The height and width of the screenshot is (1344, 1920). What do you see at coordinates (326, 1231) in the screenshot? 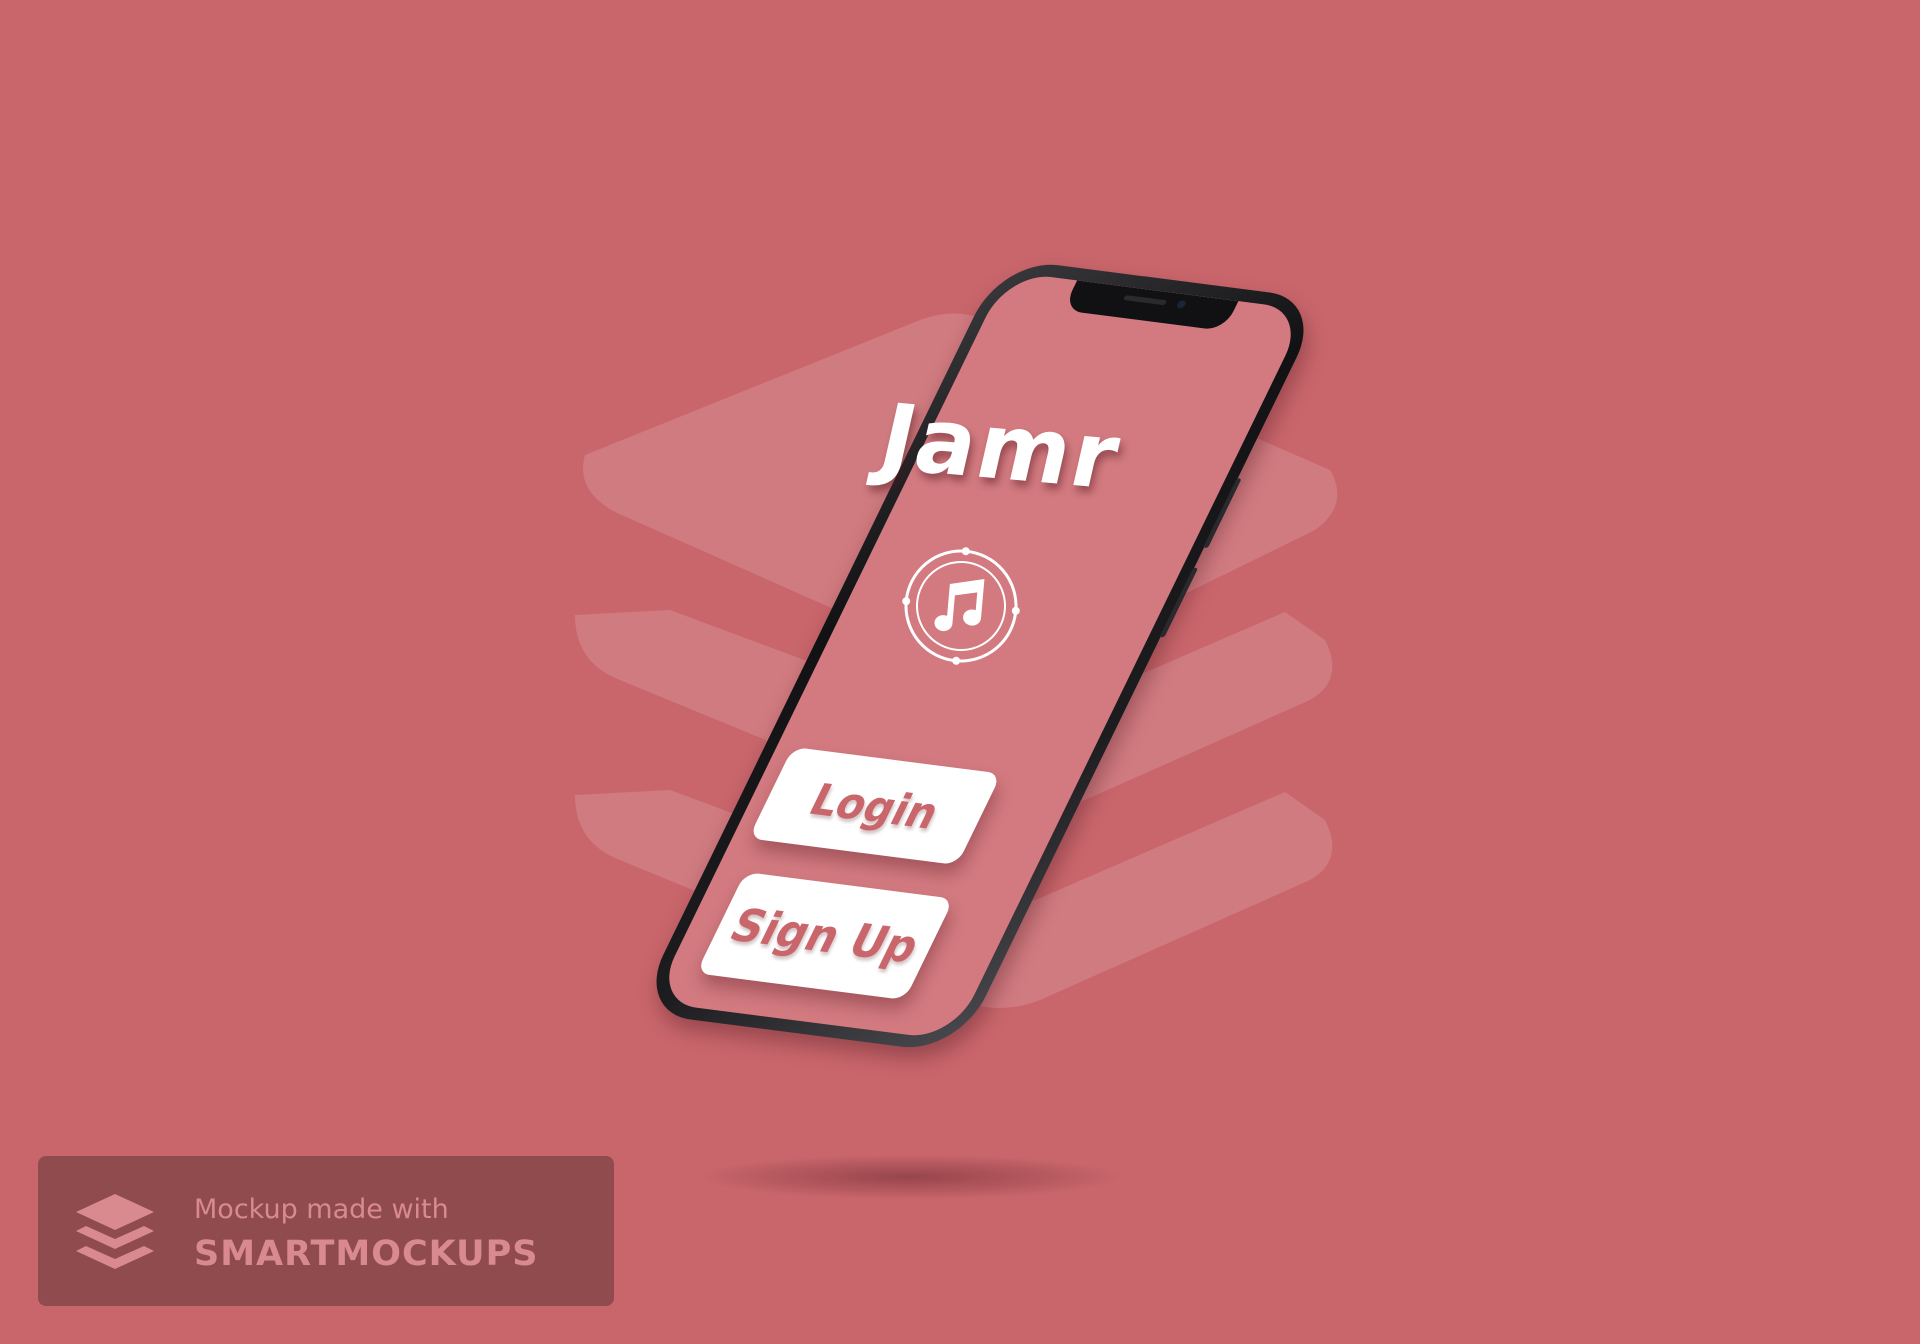
I see `smartmockups-watermark-badge: Mockup made with SMARTMOCKUPS` at bounding box center [326, 1231].